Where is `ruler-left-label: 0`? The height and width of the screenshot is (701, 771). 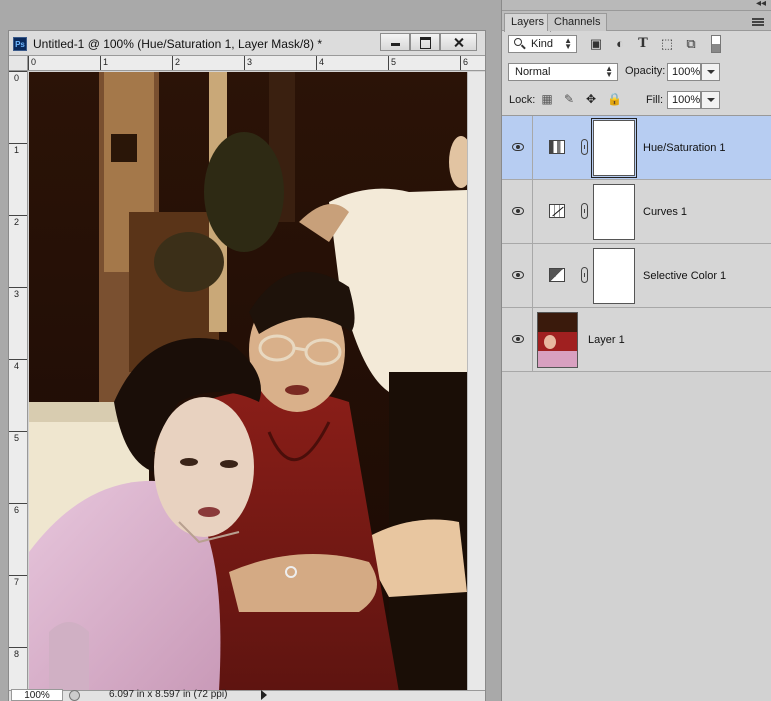
ruler-left-label: 0 is located at coordinates (17, 78).